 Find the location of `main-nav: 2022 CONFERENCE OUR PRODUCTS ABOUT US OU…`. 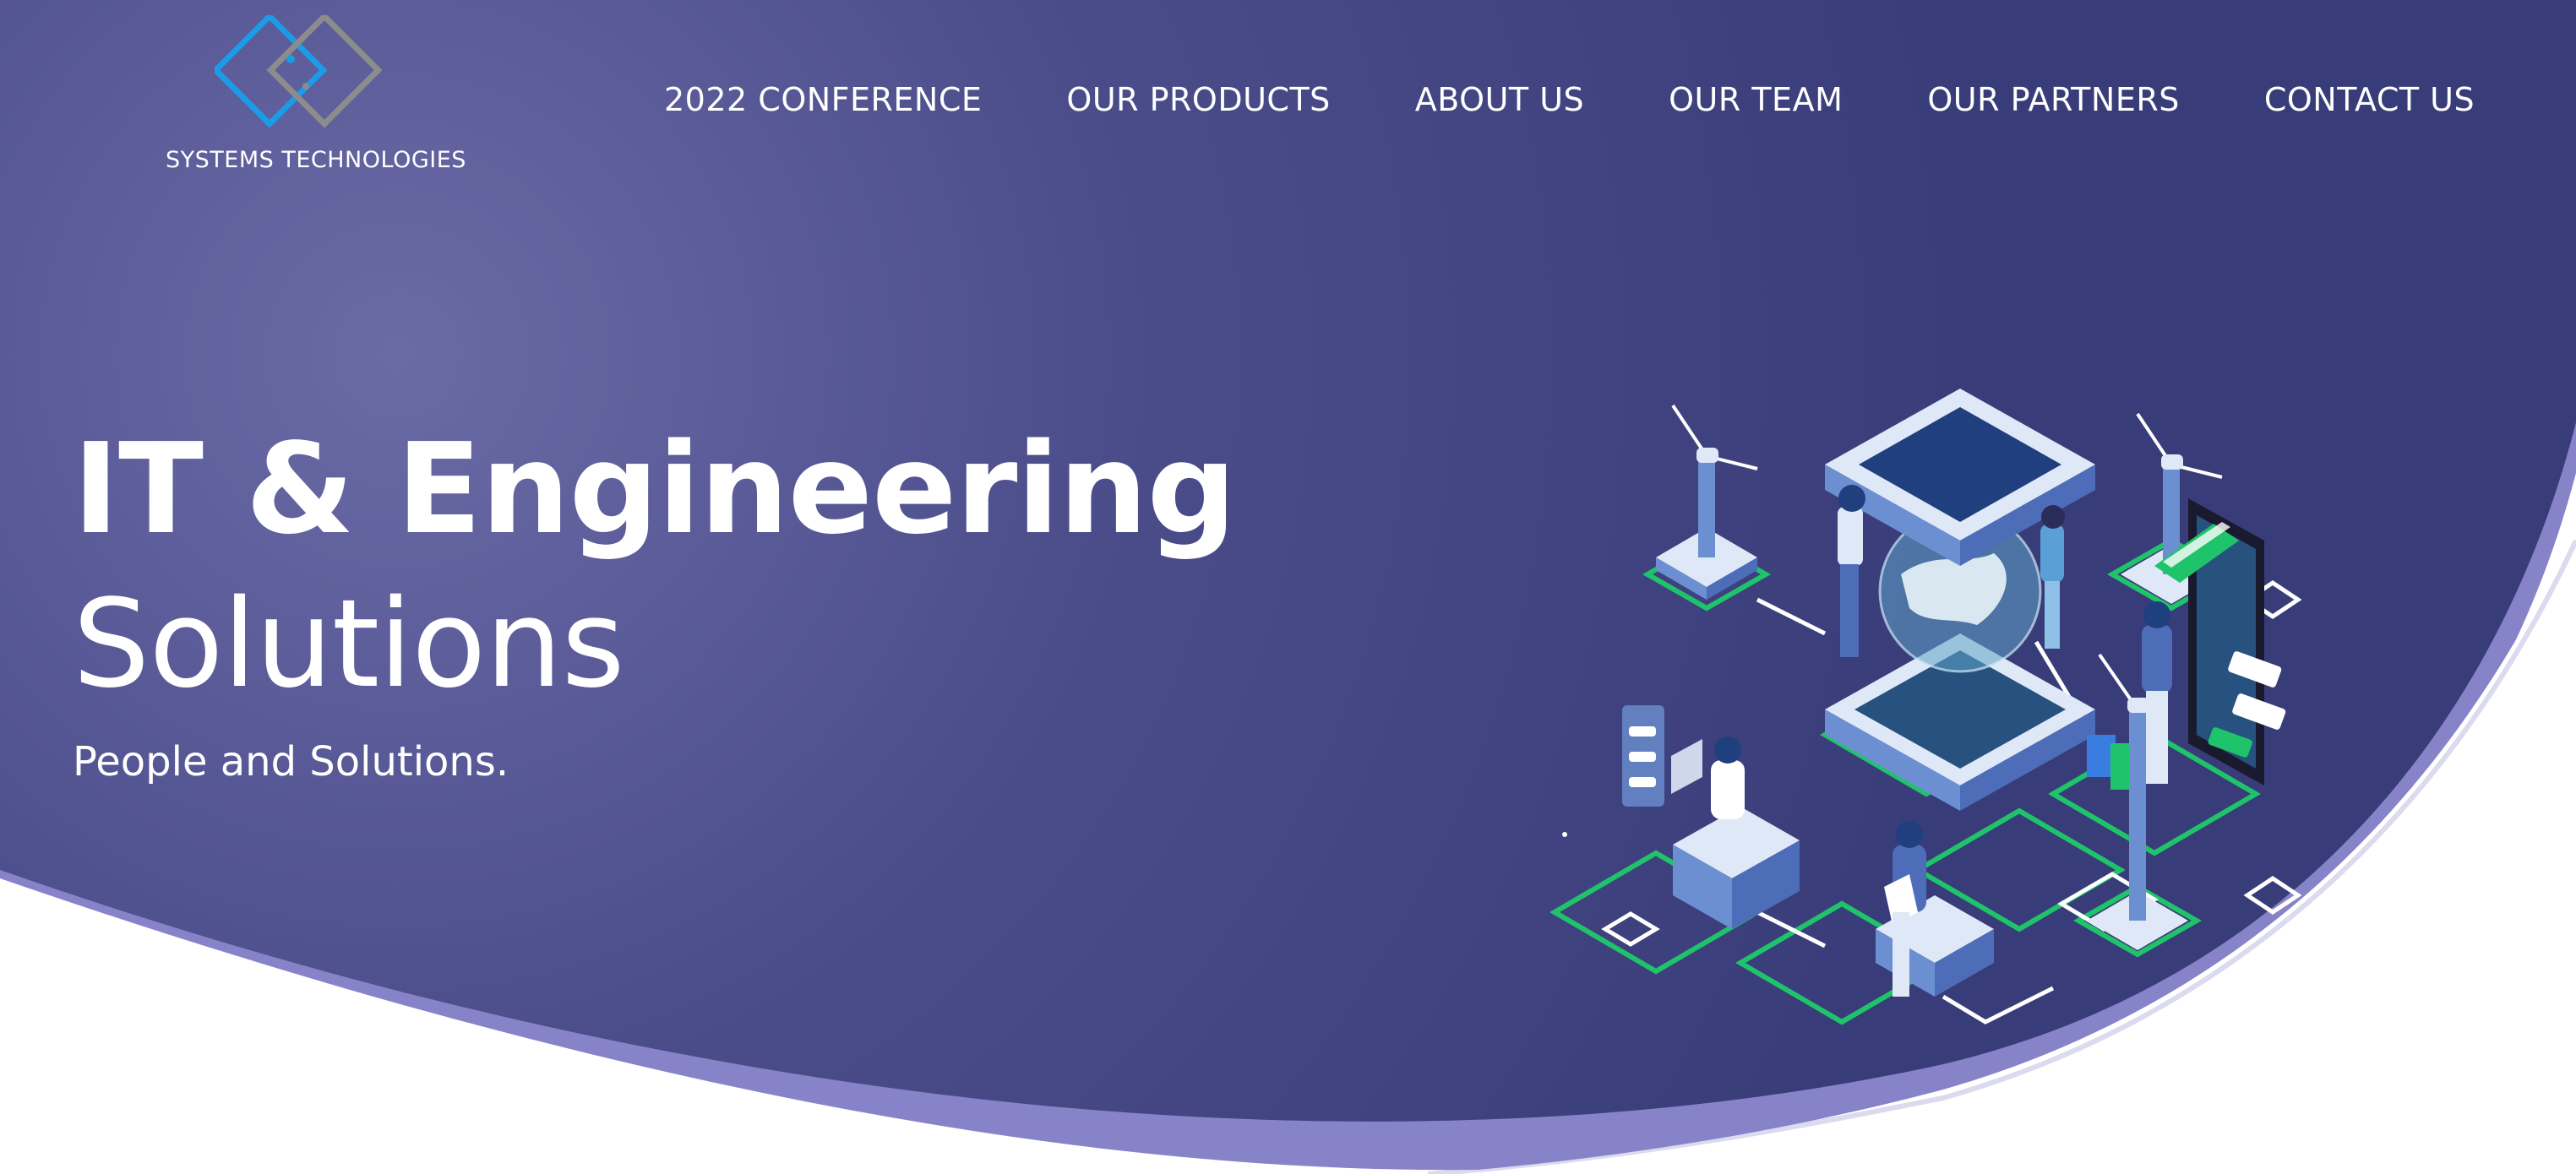

main-nav: 2022 CONFERENCE OUR PRODUCTS ABOUT US OU… is located at coordinates (1569, 99).